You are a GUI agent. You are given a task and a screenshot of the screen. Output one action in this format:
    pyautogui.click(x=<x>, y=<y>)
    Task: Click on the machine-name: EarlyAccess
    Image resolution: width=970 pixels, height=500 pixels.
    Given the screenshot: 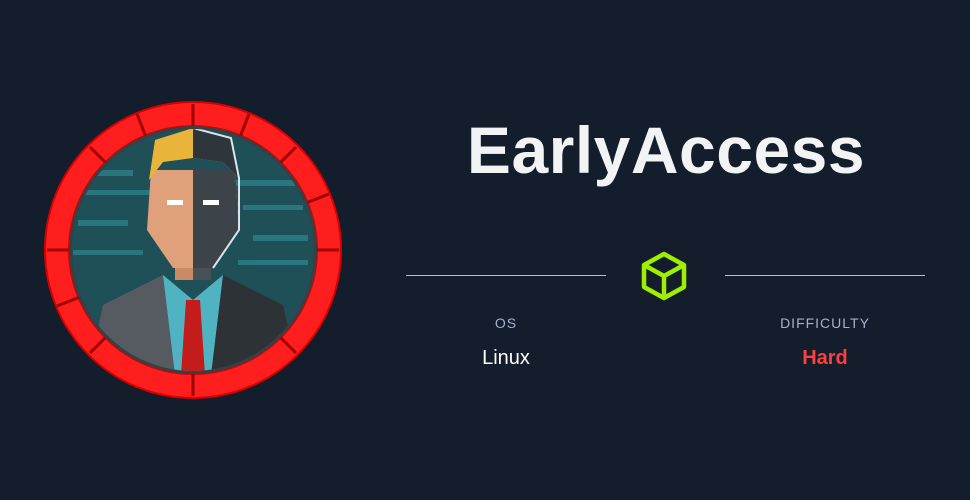 What is the action you would take?
    pyautogui.click(x=666, y=150)
    